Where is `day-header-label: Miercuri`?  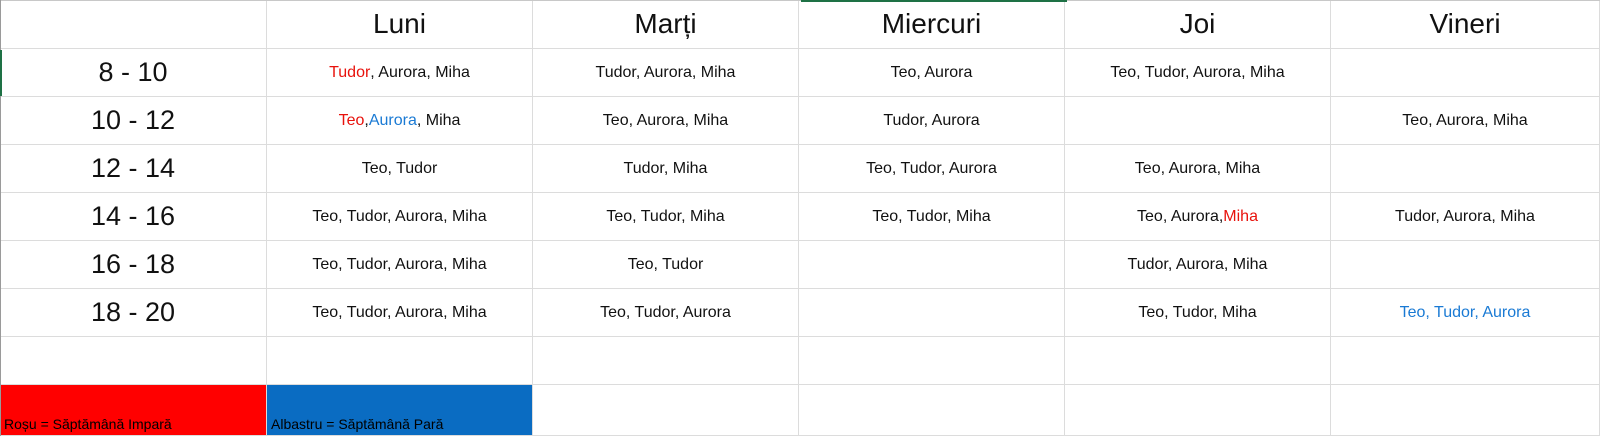 day-header-label: Miercuri is located at coordinates (931, 23).